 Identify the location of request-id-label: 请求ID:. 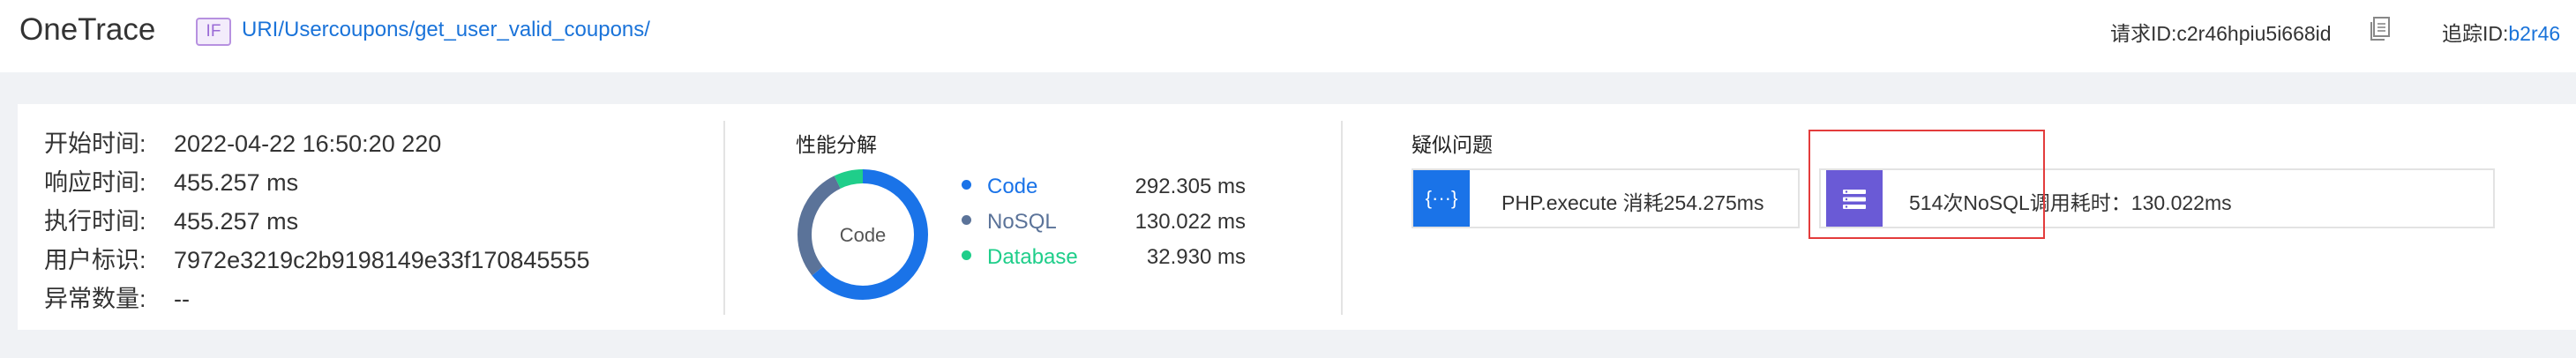
(2144, 34).